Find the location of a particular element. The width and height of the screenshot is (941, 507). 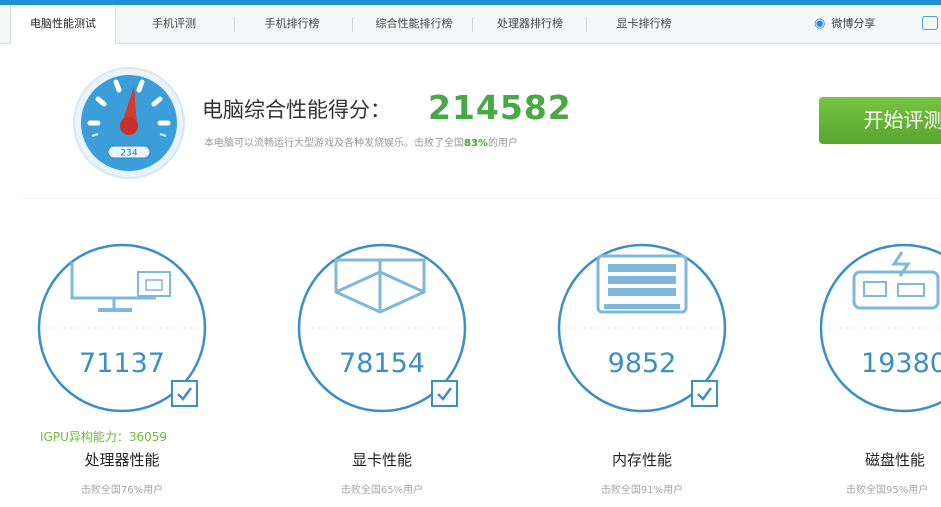

overall-score-description: 本电脑可以流畅运行大型游戏及各种发烧娱乐。击败了全国83%的用户 is located at coordinates (361, 141).